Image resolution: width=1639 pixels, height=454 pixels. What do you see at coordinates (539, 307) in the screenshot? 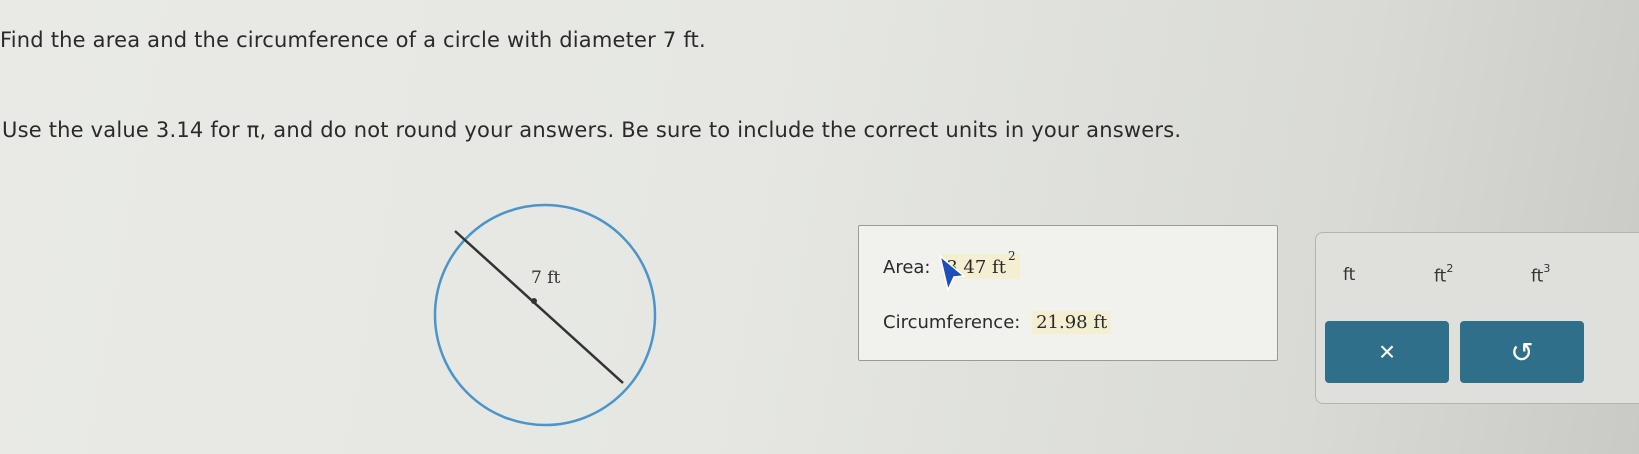
I see `diameter-line` at bounding box center [539, 307].